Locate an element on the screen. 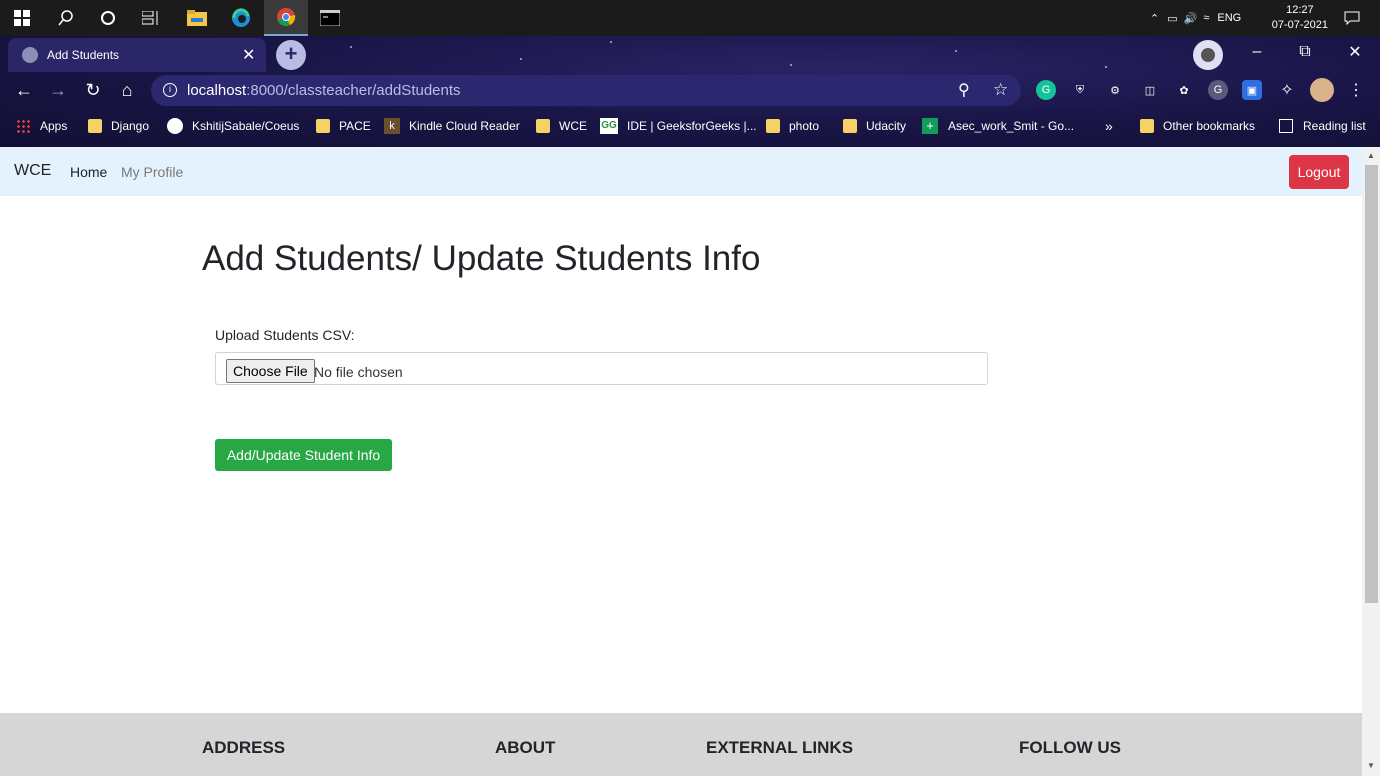 The image size is (1380, 776). file-status: No file chosen is located at coordinates (358, 372).